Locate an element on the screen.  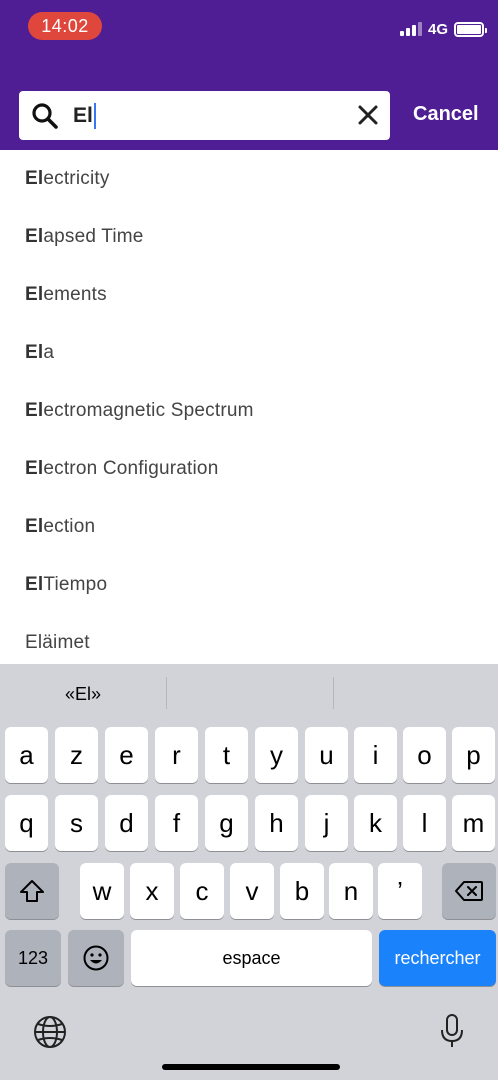
battery-icon is located at coordinates (470, 29).